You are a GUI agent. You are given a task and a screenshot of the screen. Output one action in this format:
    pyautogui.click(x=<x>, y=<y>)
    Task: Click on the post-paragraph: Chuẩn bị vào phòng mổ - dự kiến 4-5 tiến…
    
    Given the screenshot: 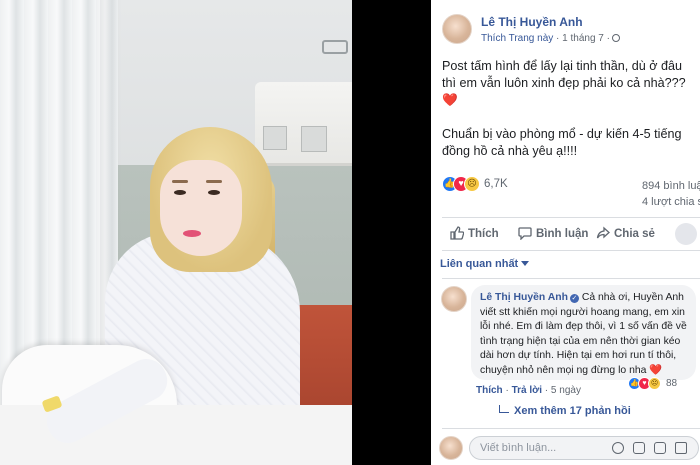 What is the action you would take?
    pyautogui.click(x=562, y=142)
    